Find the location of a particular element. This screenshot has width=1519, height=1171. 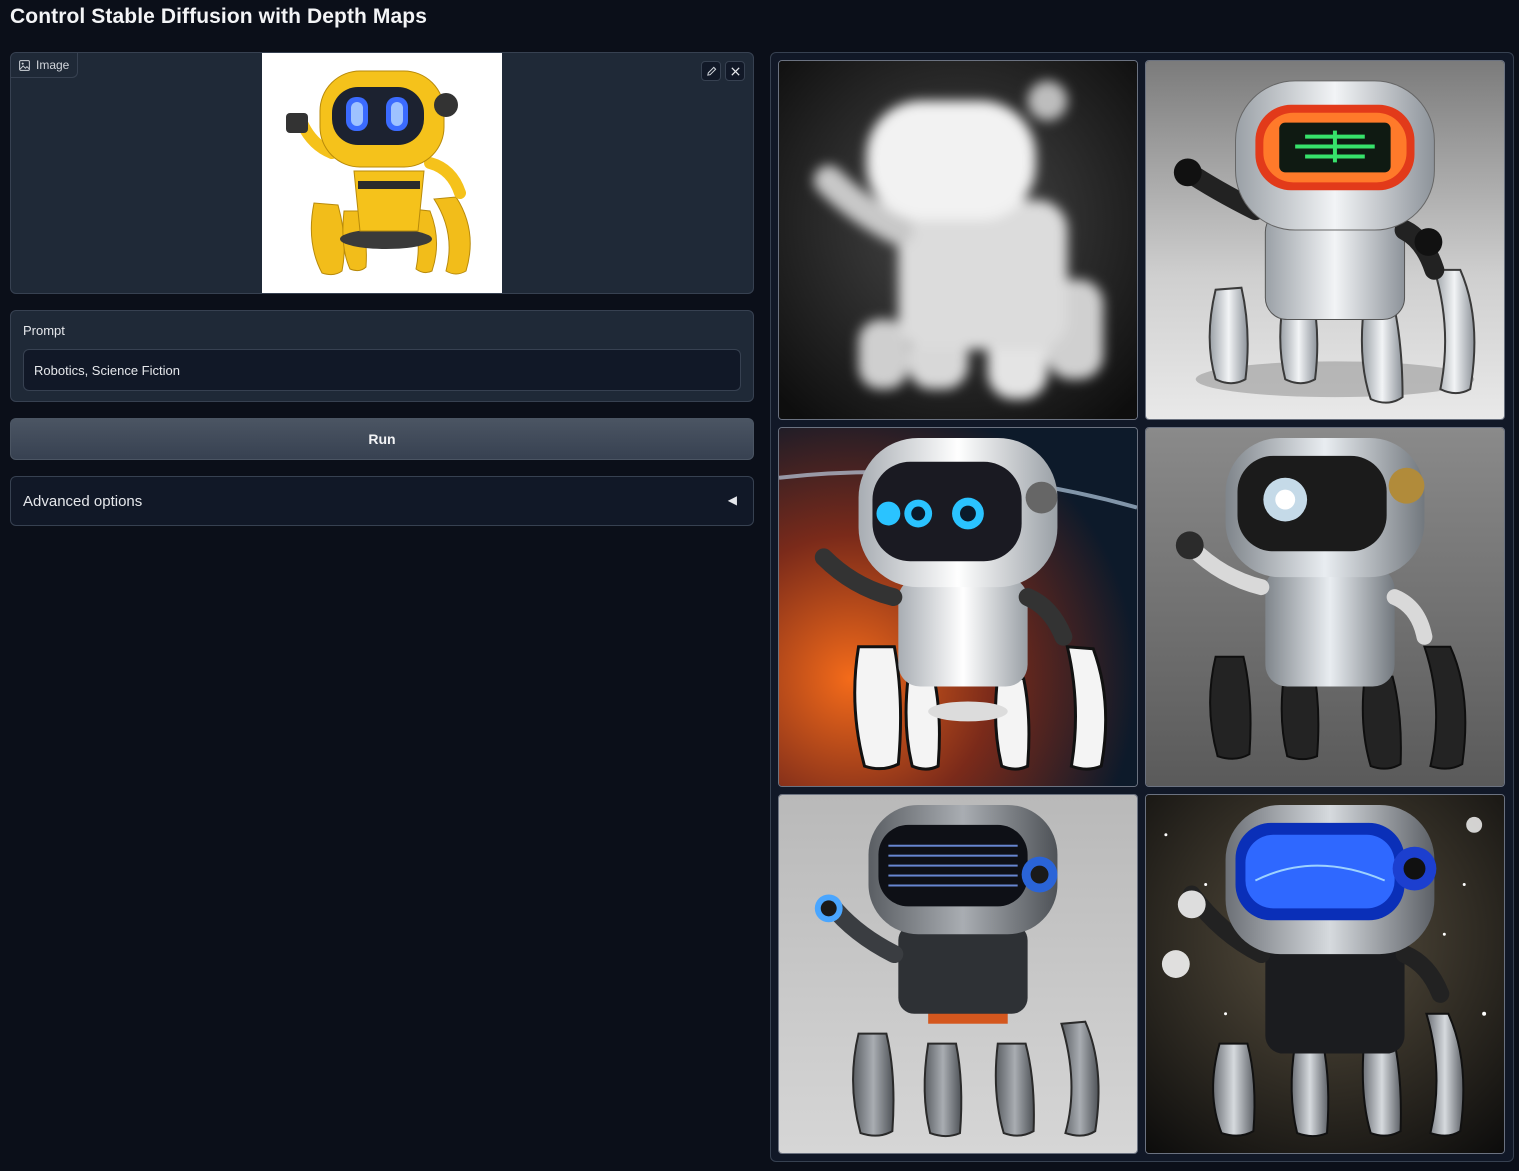

advanced-options-accordion: Advanced options ◀ is located at coordinates (382, 501).